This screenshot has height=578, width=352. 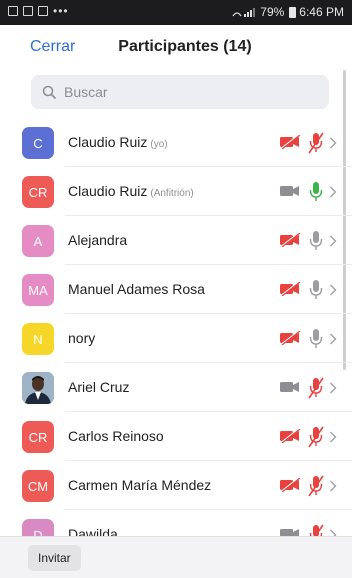 I want to click on avatar: CM, so click(x=38, y=486).